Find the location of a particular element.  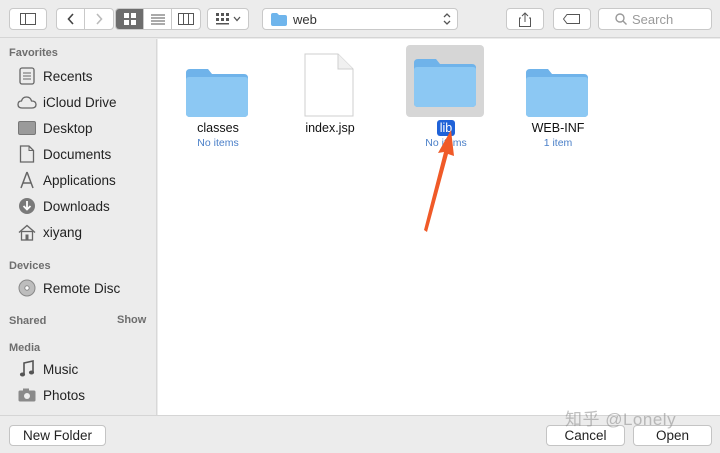

column-view-button is located at coordinates (186, 19).